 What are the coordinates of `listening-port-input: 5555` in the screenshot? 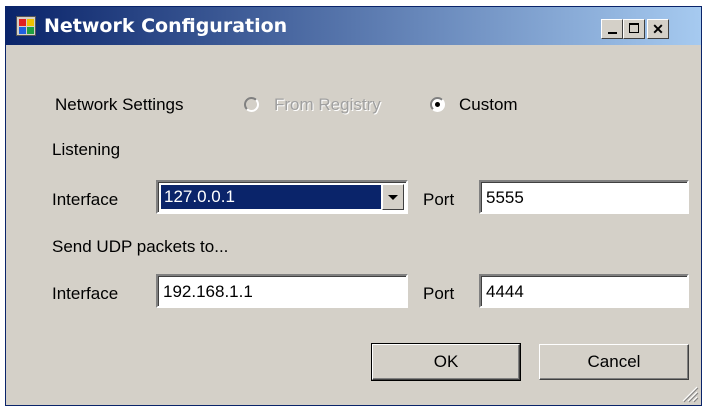 It's located at (584, 197).